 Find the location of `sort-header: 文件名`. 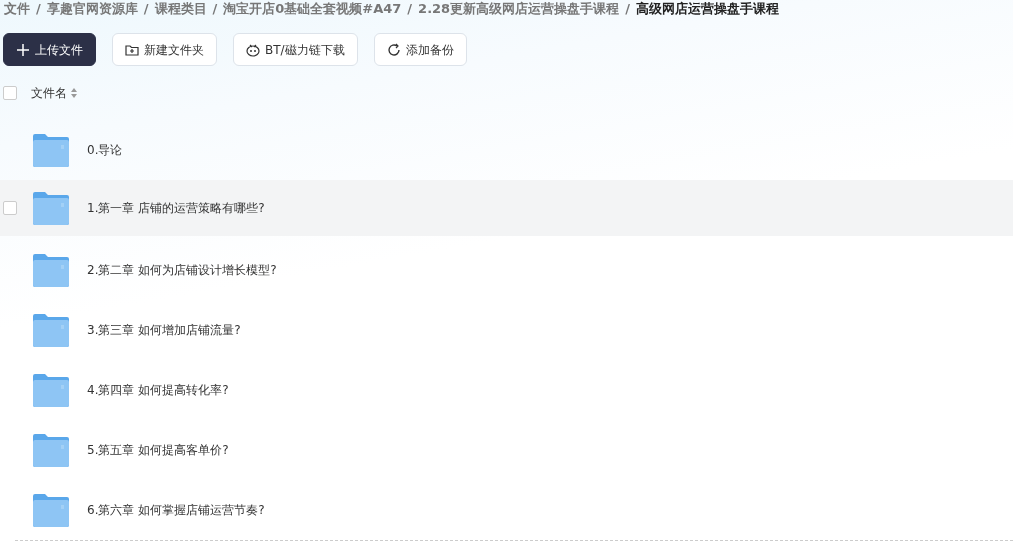

sort-header: 文件名 is located at coordinates (54, 93).